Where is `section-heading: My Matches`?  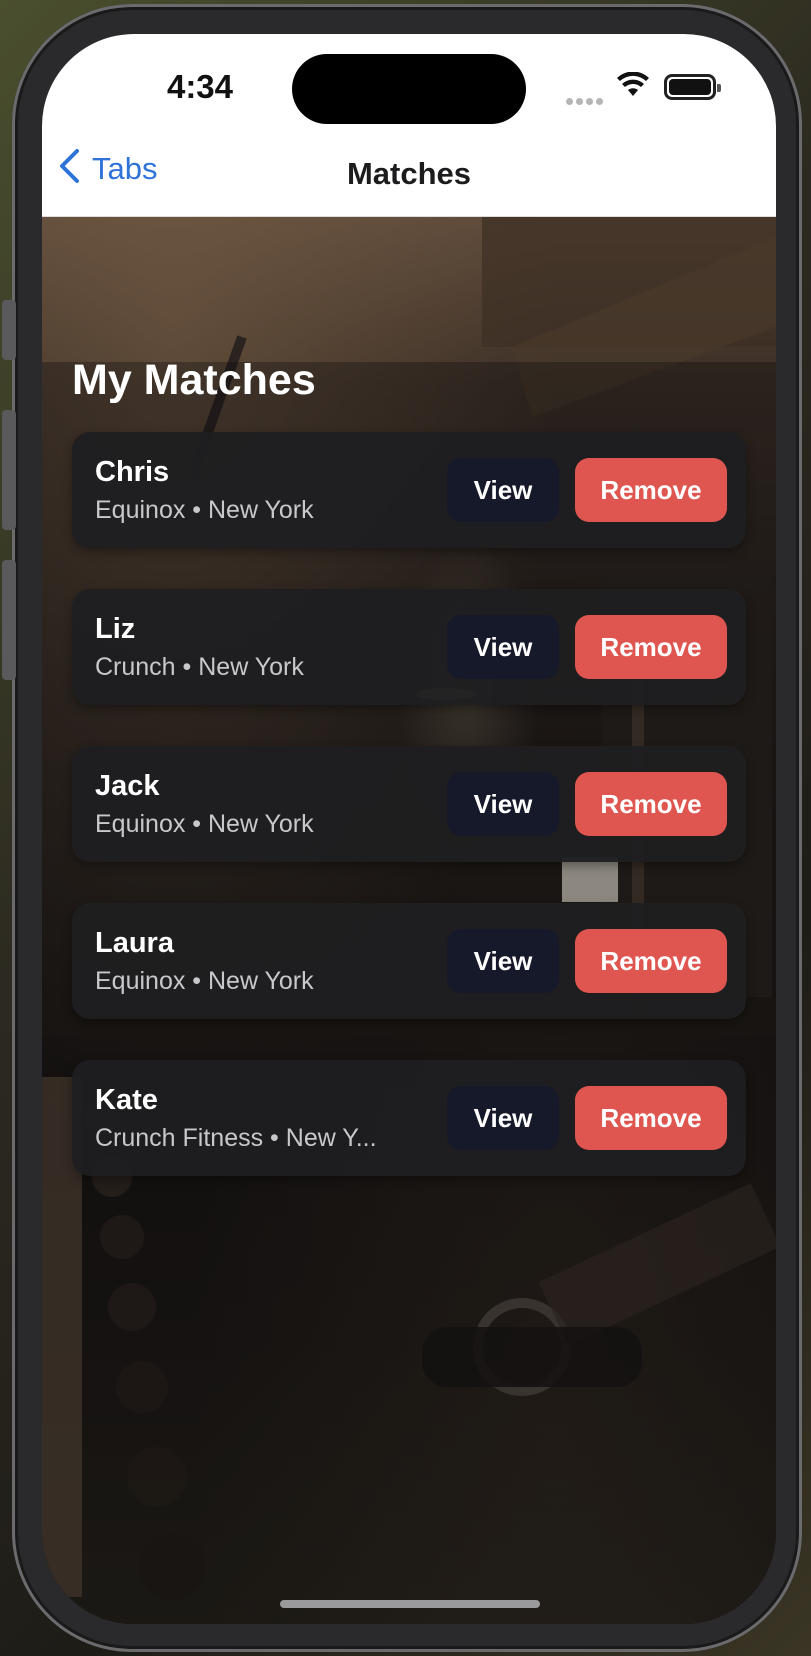
section-heading: My Matches is located at coordinates (194, 380).